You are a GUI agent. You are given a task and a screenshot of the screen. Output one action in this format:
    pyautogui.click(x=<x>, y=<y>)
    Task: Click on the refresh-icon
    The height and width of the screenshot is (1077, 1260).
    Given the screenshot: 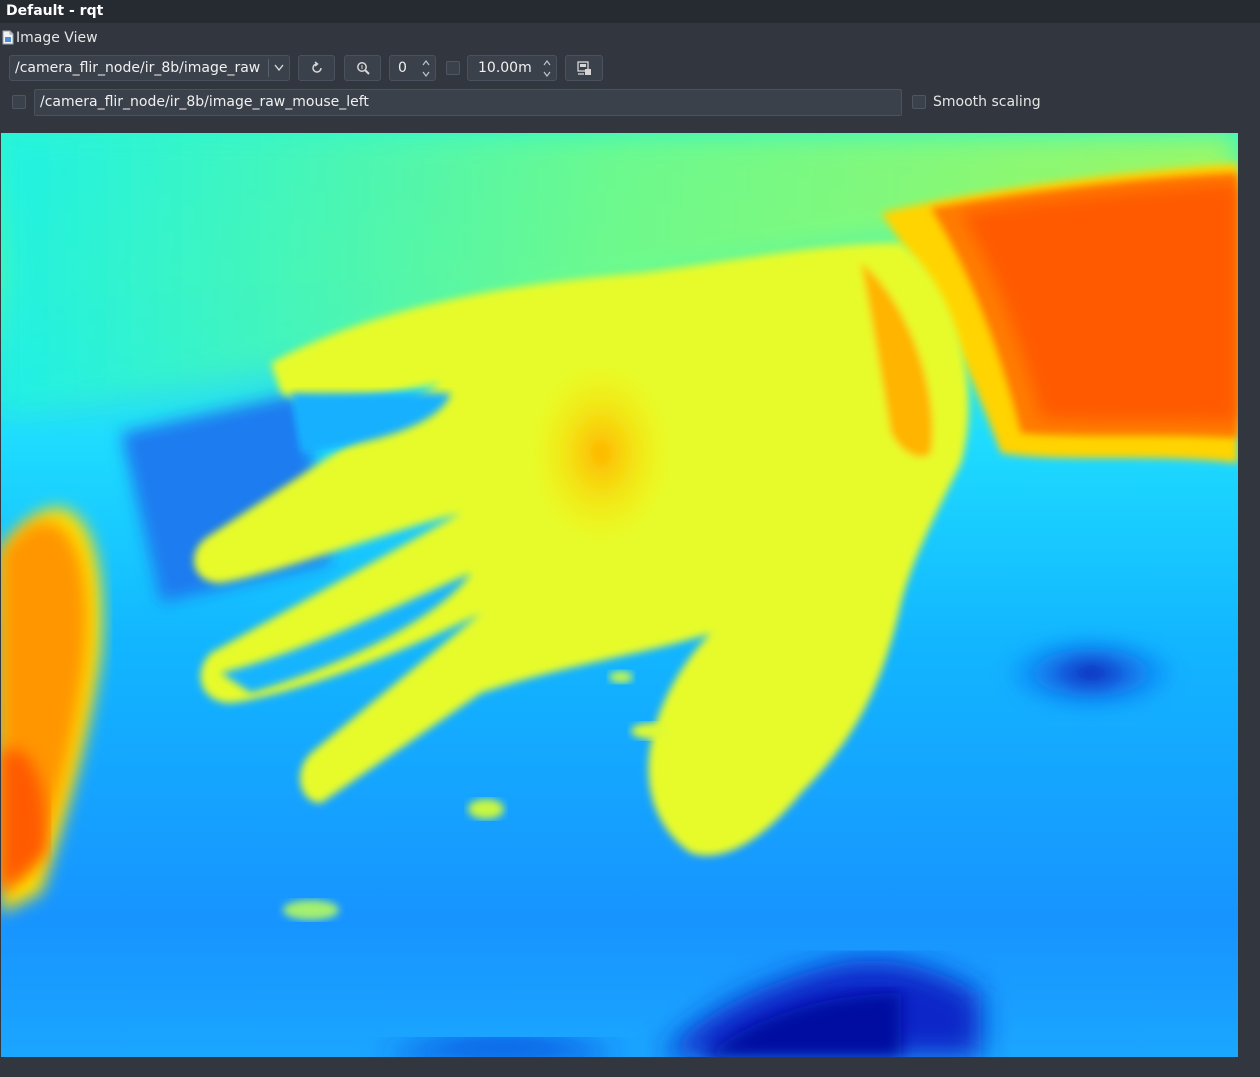 What is the action you would take?
    pyautogui.click(x=316, y=67)
    